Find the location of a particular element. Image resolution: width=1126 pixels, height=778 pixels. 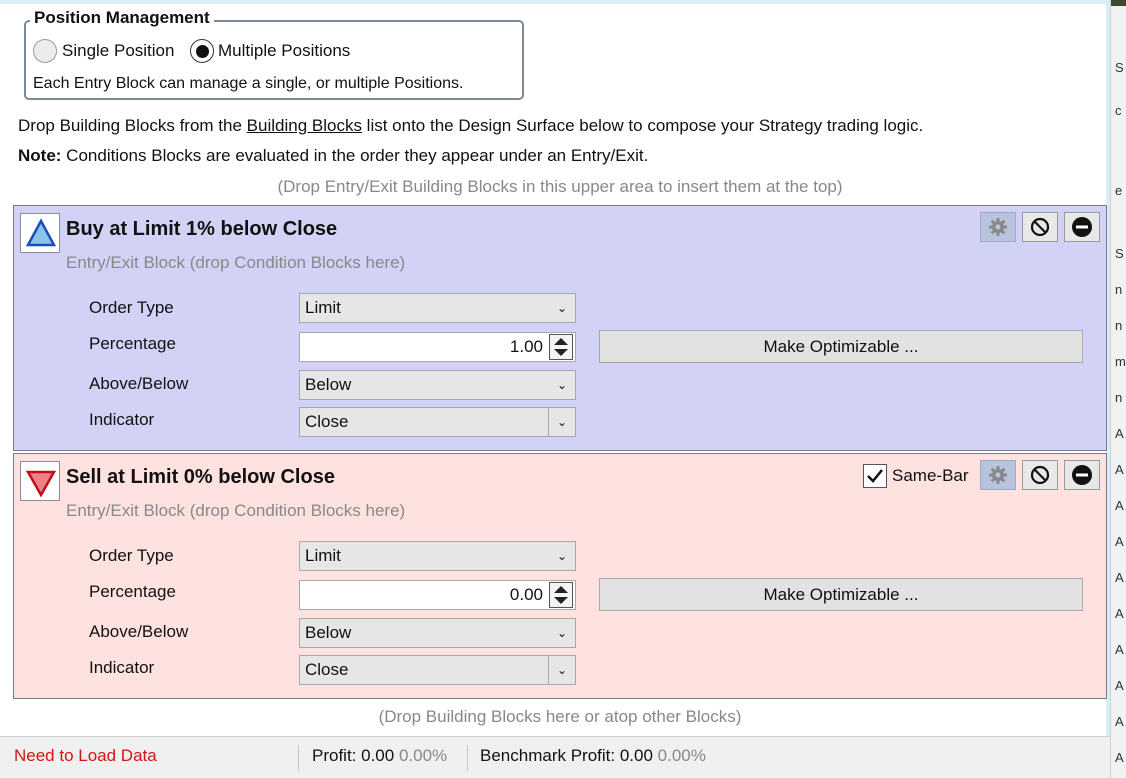

percentage-value: 1.00 is located at coordinates (526, 346).